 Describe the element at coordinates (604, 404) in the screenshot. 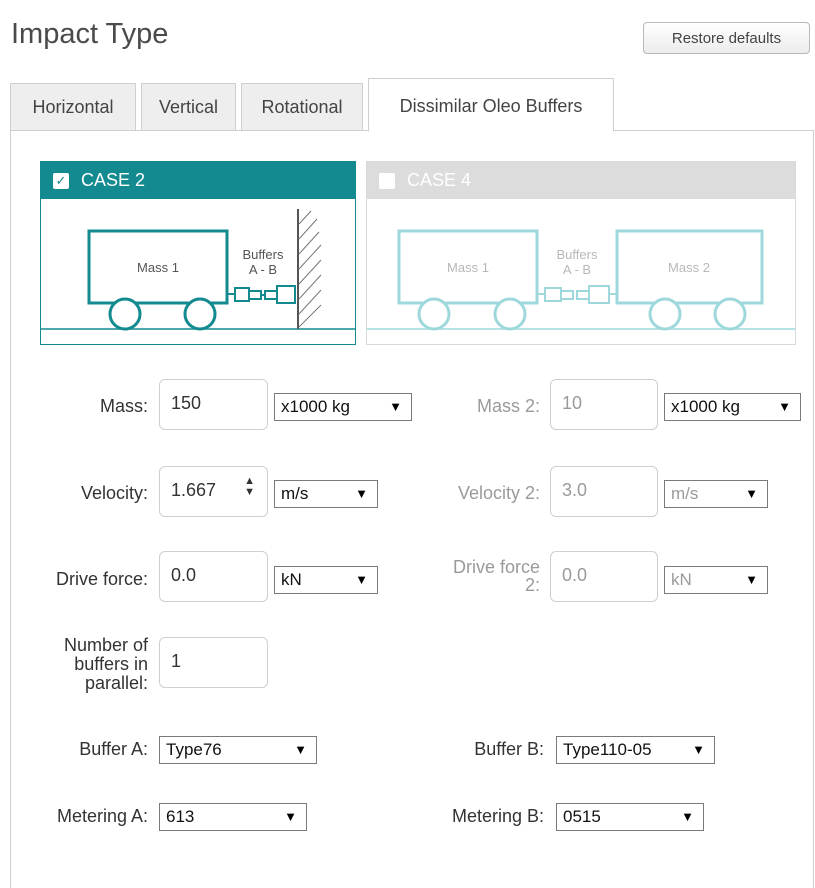

I see `mass2-input: 10` at that location.